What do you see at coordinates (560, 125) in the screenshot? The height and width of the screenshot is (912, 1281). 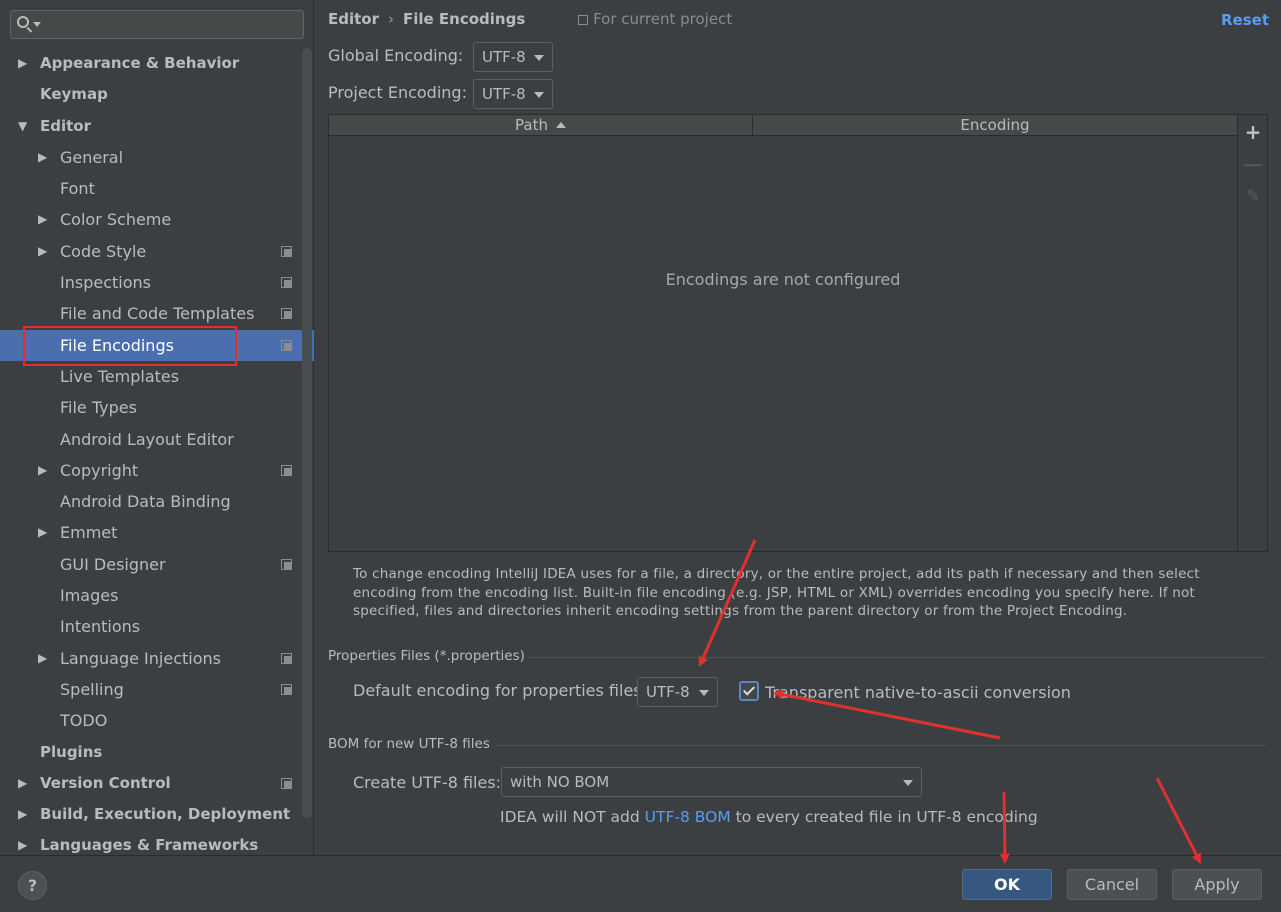 I see `sort-ascending-icon` at bounding box center [560, 125].